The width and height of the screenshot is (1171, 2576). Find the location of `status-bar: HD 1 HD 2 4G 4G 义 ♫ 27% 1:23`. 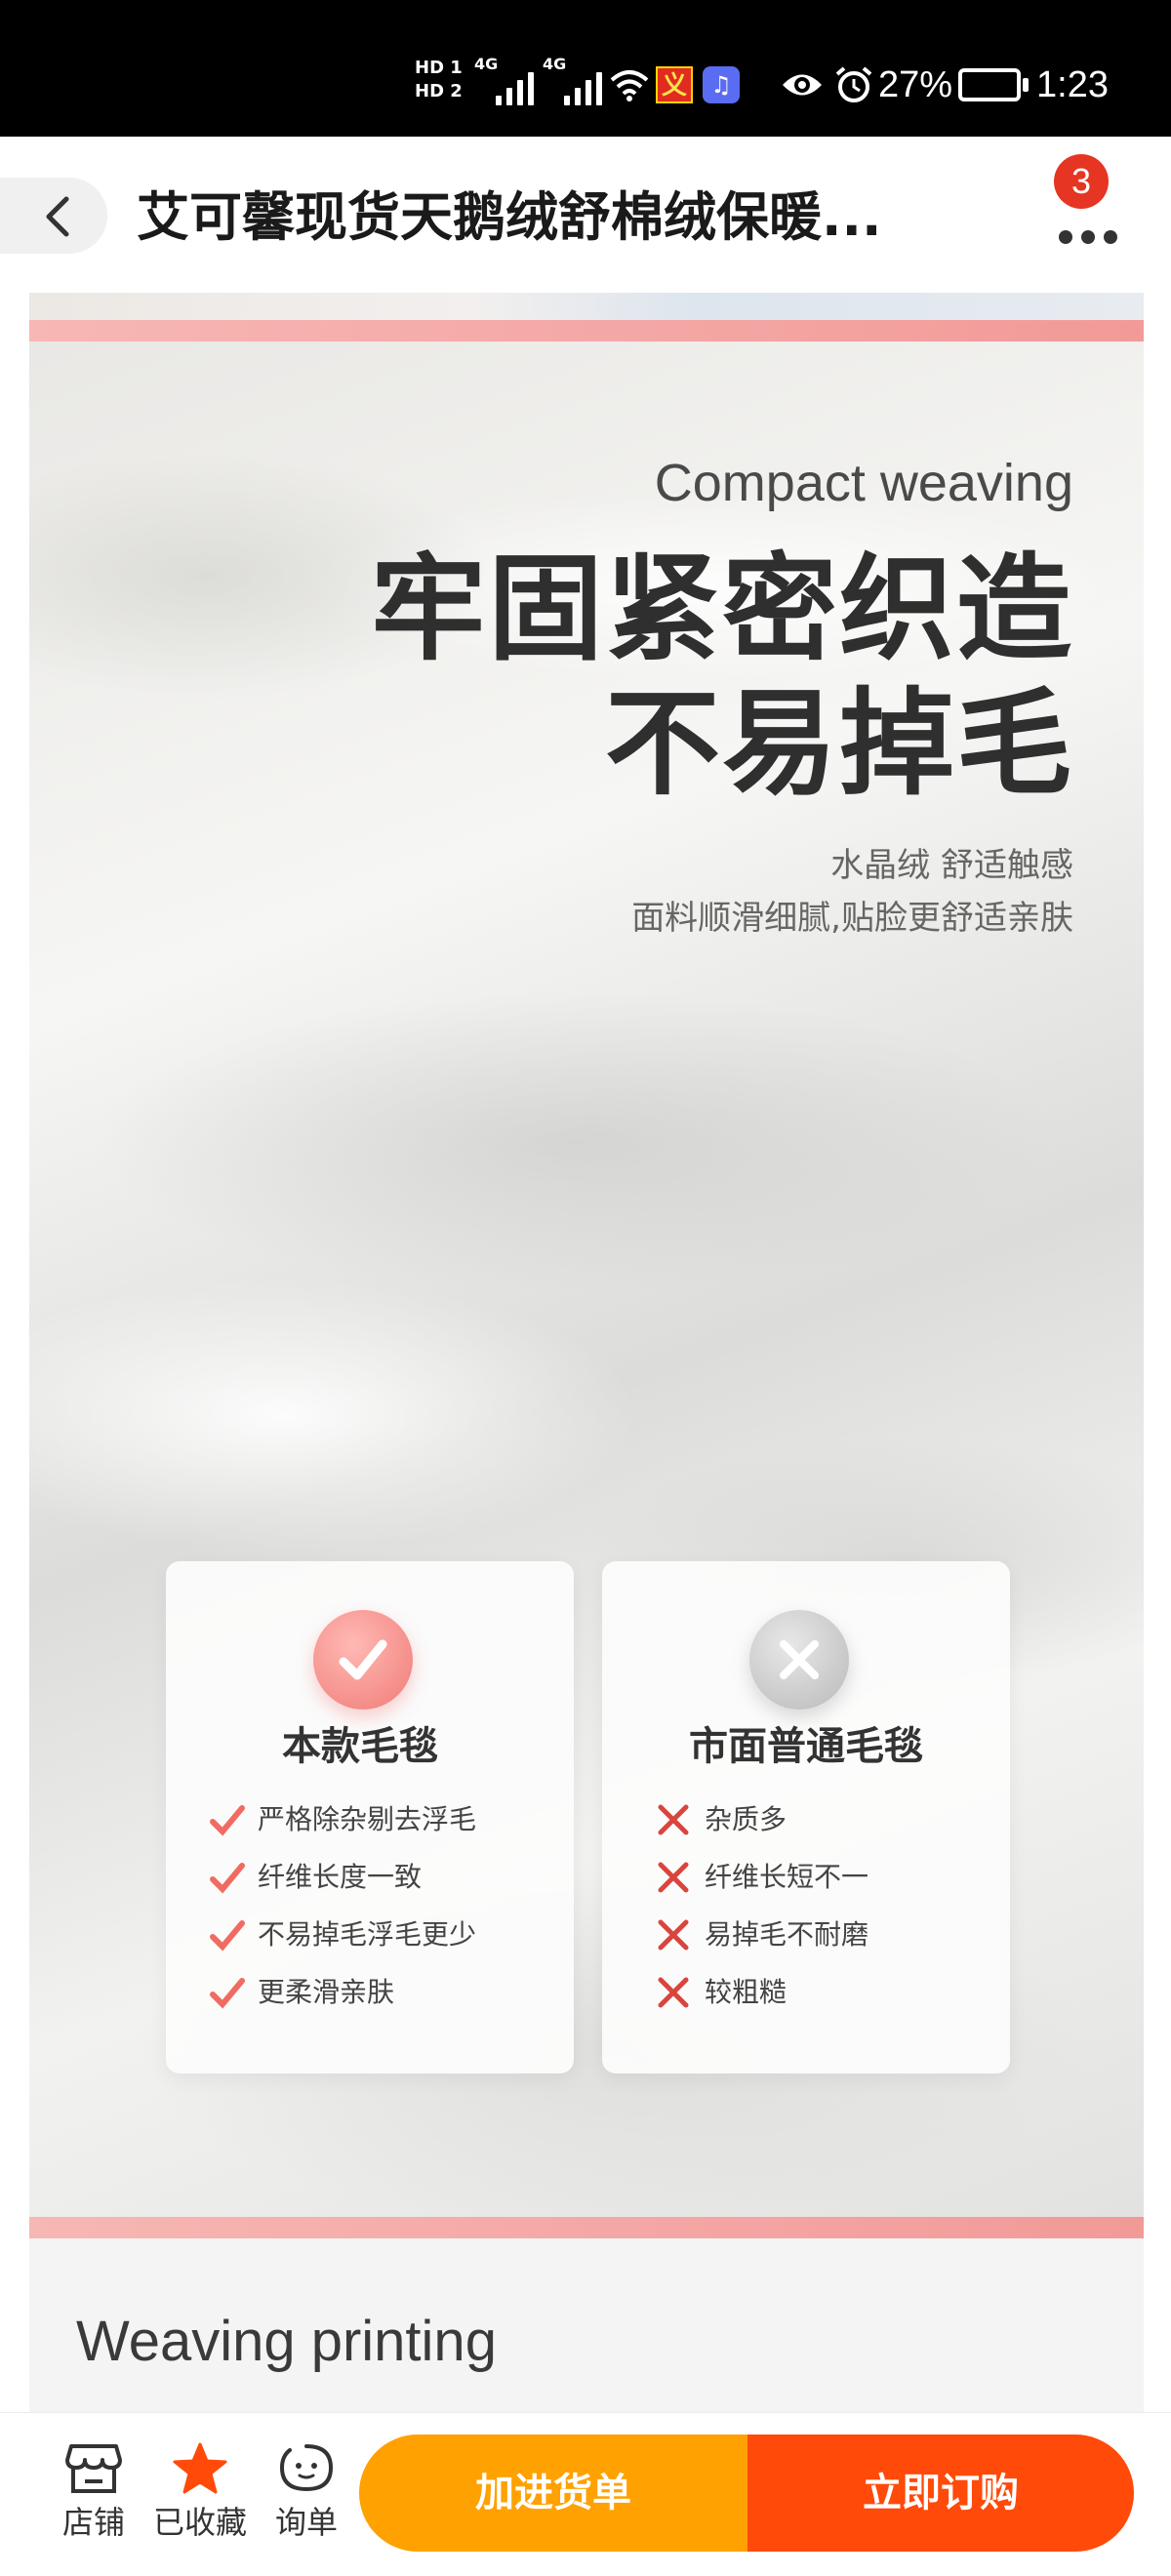

status-bar: HD 1 HD 2 4G 4G 义 ♫ 27% 1:23 is located at coordinates (585, 68).